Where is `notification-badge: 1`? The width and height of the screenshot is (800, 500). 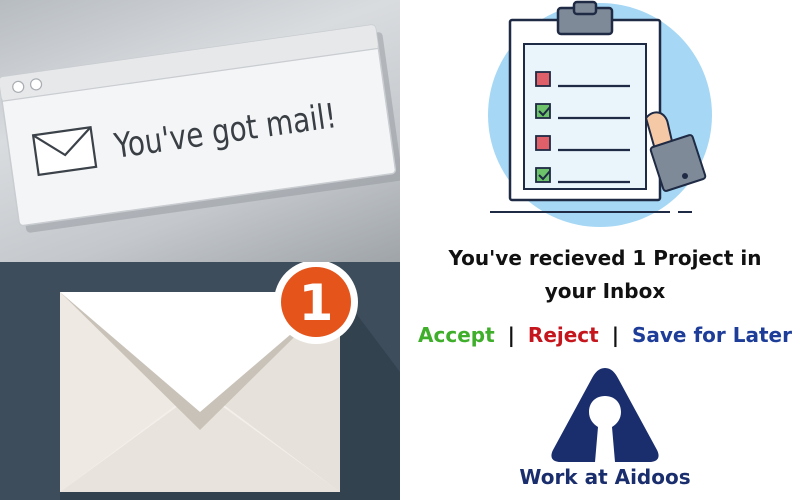 notification-badge: 1 is located at coordinates (316, 303).